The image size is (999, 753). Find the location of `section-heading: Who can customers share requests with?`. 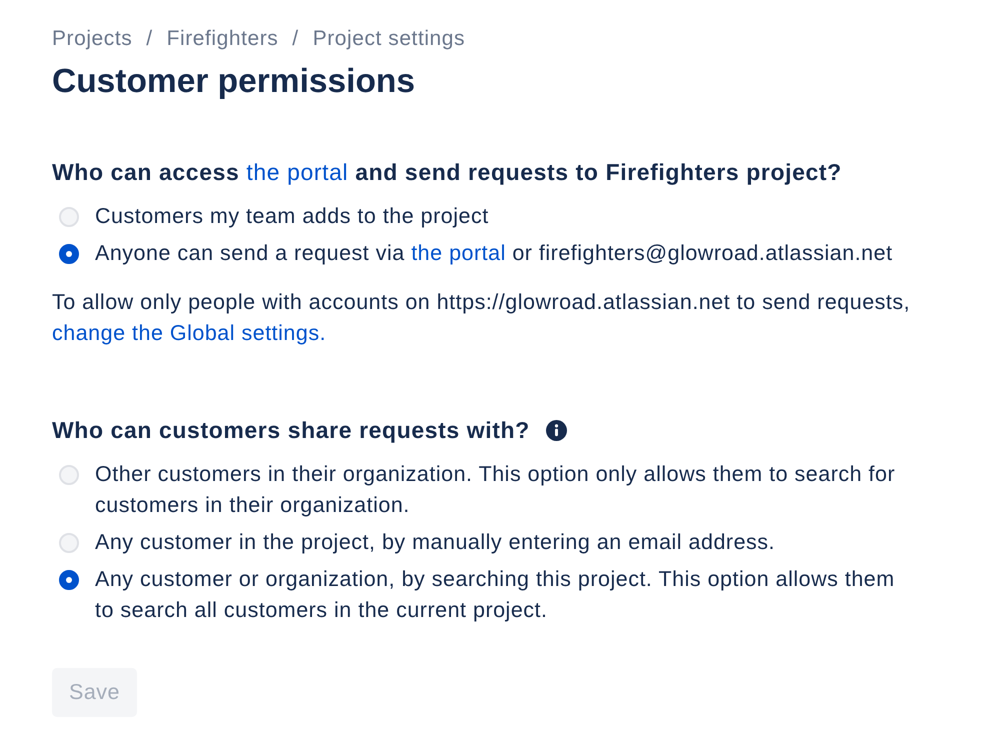

section-heading: Who can customers share requests with? is located at coordinates (291, 430).